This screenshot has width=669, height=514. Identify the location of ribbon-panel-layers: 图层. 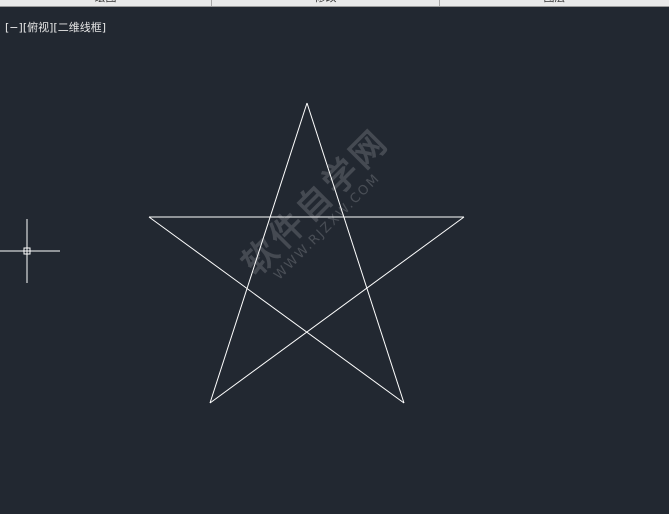
(554, 3).